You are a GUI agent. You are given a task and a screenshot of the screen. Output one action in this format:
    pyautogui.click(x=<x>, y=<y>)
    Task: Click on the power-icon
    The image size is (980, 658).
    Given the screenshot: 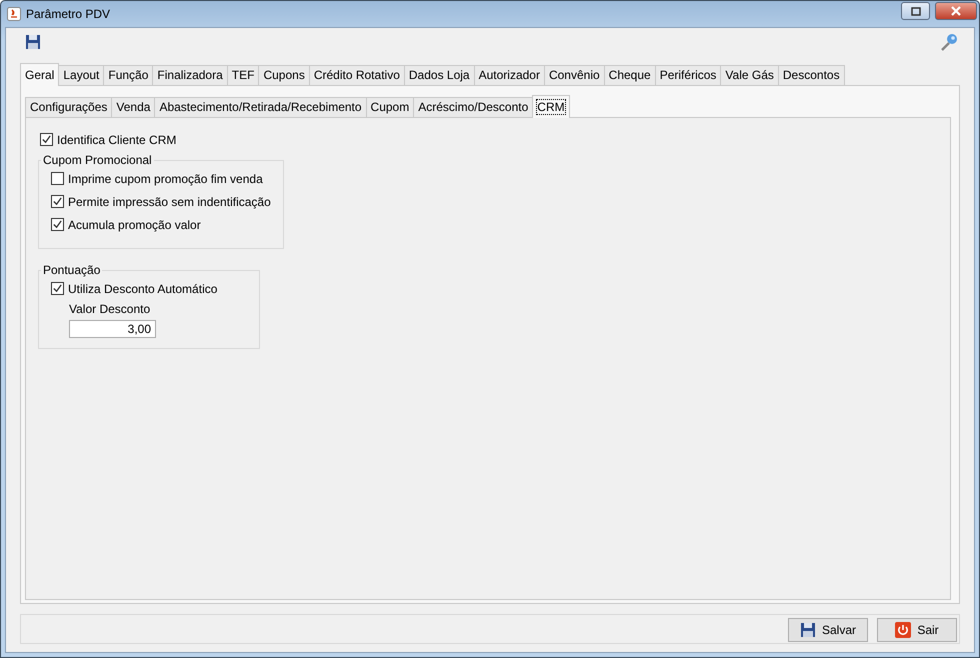 What is the action you would take?
    pyautogui.click(x=903, y=630)
    